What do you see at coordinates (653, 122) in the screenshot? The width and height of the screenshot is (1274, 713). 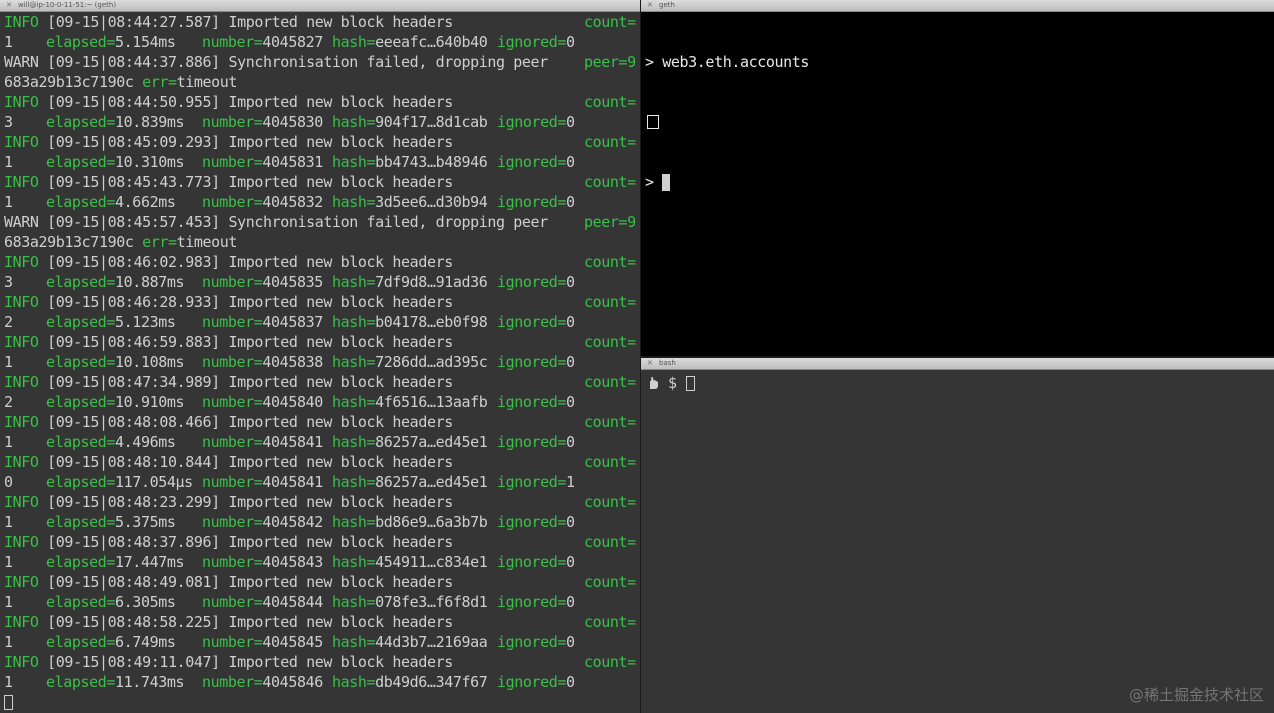 I see `empty-result-glyph` at bounding box center [653, 122].